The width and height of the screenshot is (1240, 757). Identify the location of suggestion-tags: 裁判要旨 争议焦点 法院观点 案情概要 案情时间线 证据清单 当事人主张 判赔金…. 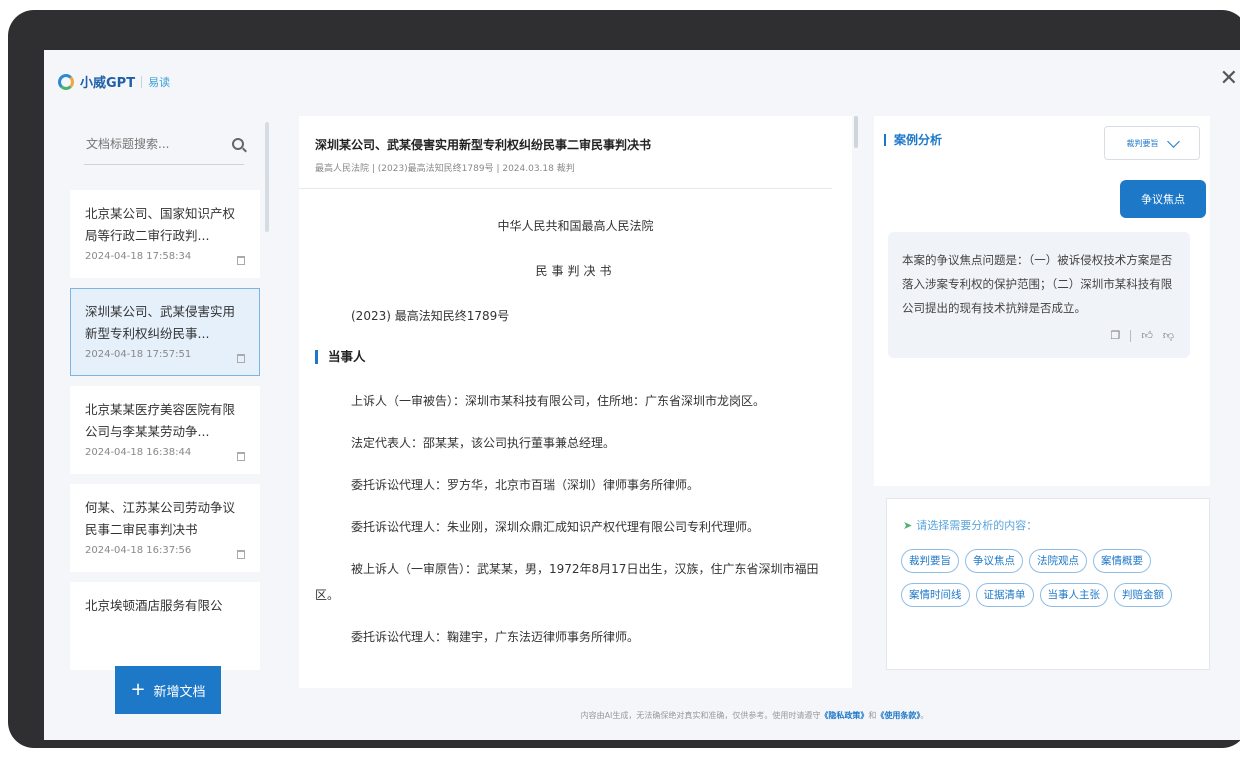
(1051, 578).